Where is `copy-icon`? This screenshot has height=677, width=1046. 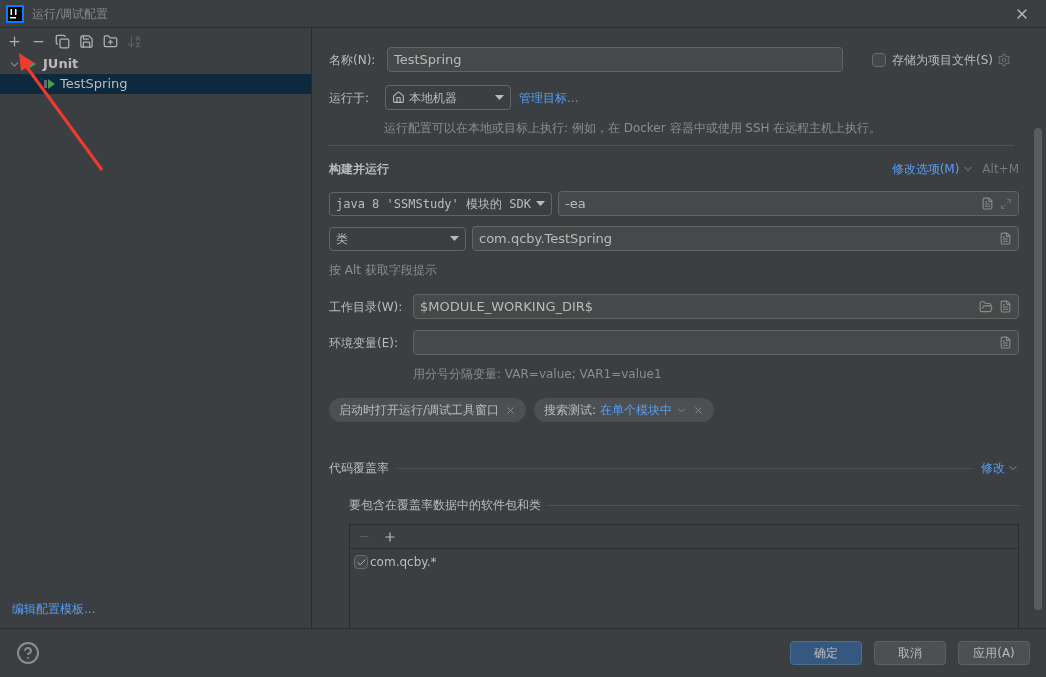 copy-icon is located at coordinates (62, 41).